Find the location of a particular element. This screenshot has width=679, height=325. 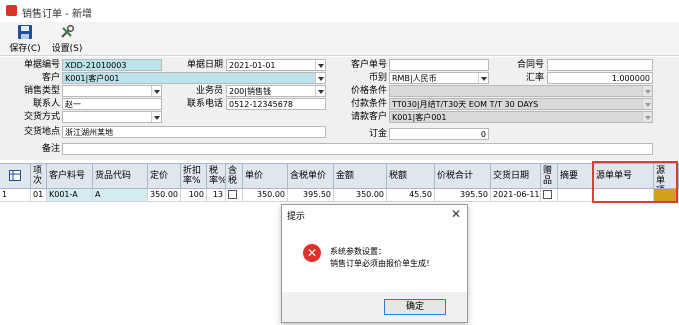

currency-value: RMB|人民币 is located at coordinates (414, 78).